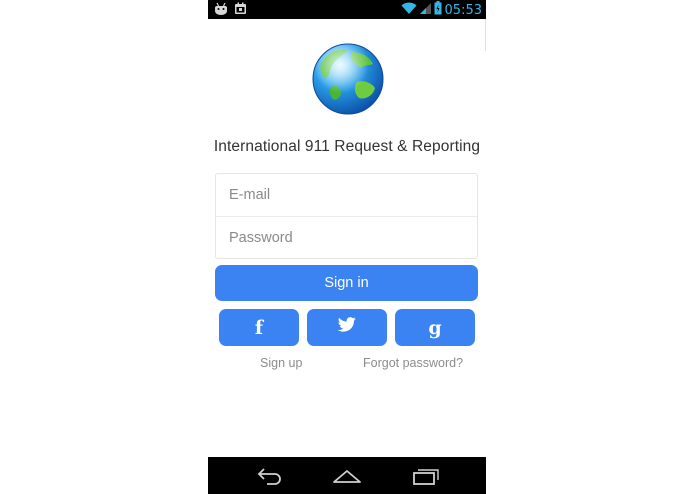  I want to click on sign-up-link: Sign up, so click(281, 363).